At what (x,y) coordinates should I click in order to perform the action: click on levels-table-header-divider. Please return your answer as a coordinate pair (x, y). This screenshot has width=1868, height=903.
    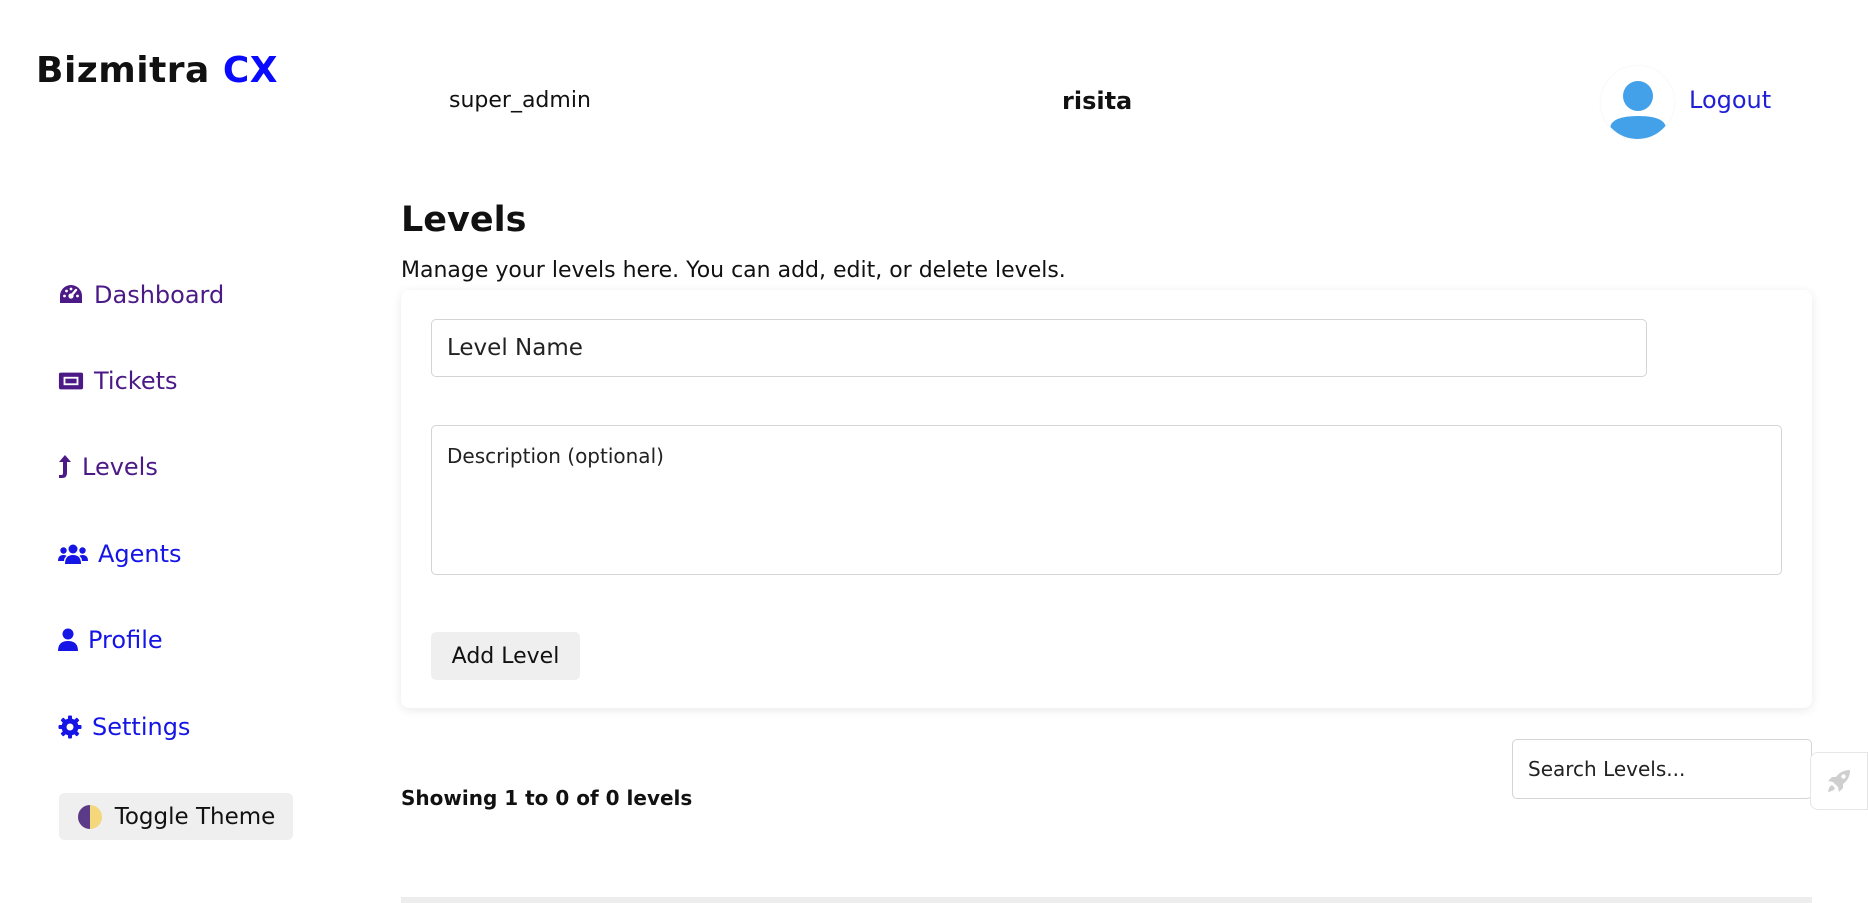
    Looking at the image, I should click on (1106, 900).